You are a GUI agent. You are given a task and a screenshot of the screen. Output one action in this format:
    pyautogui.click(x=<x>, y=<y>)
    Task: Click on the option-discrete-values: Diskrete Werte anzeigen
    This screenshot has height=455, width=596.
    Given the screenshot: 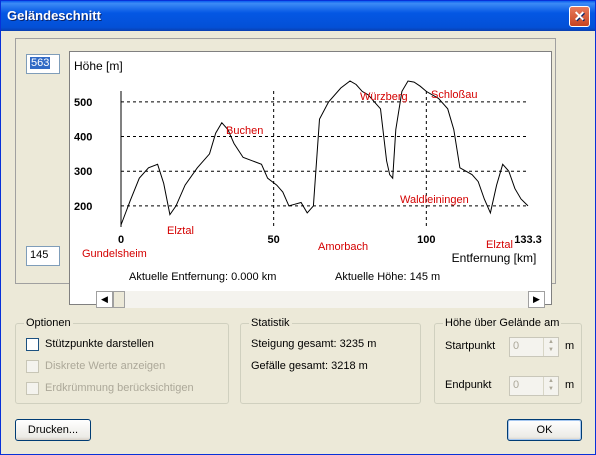 What is the action you would take?
    pyautogui.click(x=95, y=366)
    